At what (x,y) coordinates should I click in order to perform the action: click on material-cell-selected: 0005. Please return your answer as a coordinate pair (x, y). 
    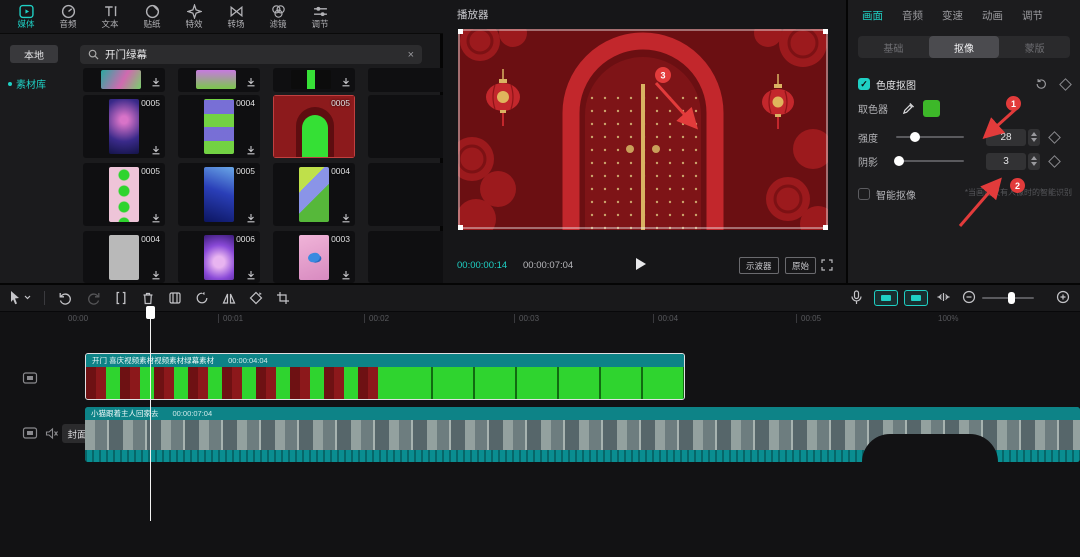
    Looking at the image, I should click on (314, 126).